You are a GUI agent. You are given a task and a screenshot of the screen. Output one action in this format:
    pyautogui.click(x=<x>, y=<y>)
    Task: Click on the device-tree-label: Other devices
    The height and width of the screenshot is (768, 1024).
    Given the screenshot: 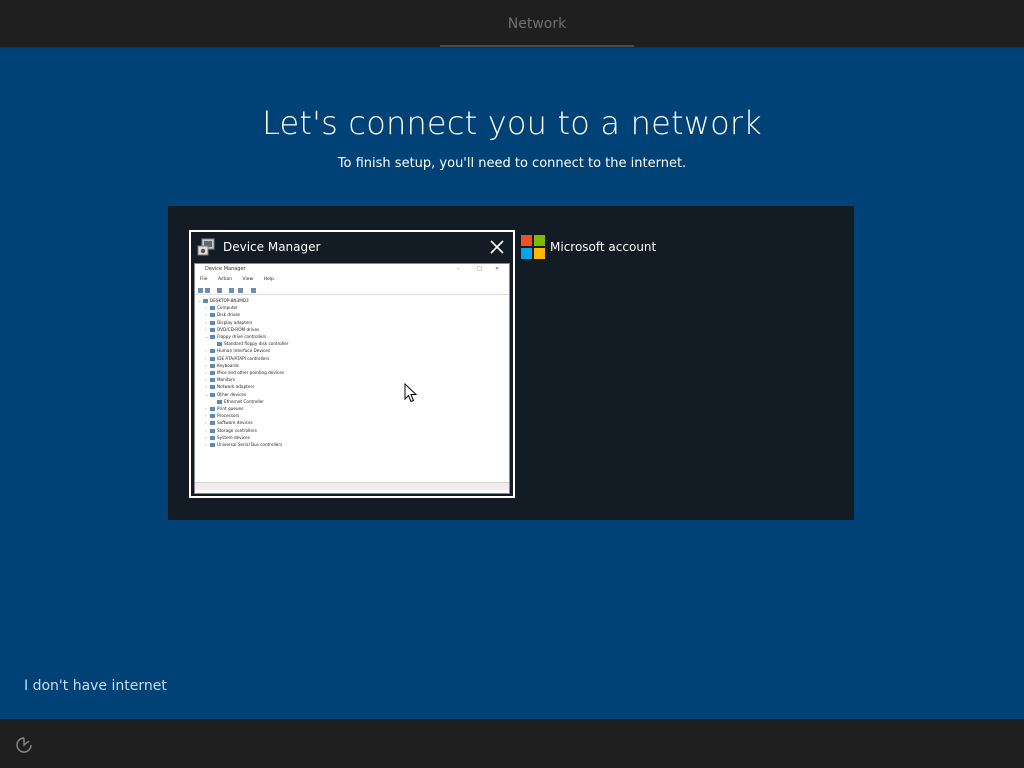 What is the action you would take?
    pyautogui.click(x=232, y=394)
    